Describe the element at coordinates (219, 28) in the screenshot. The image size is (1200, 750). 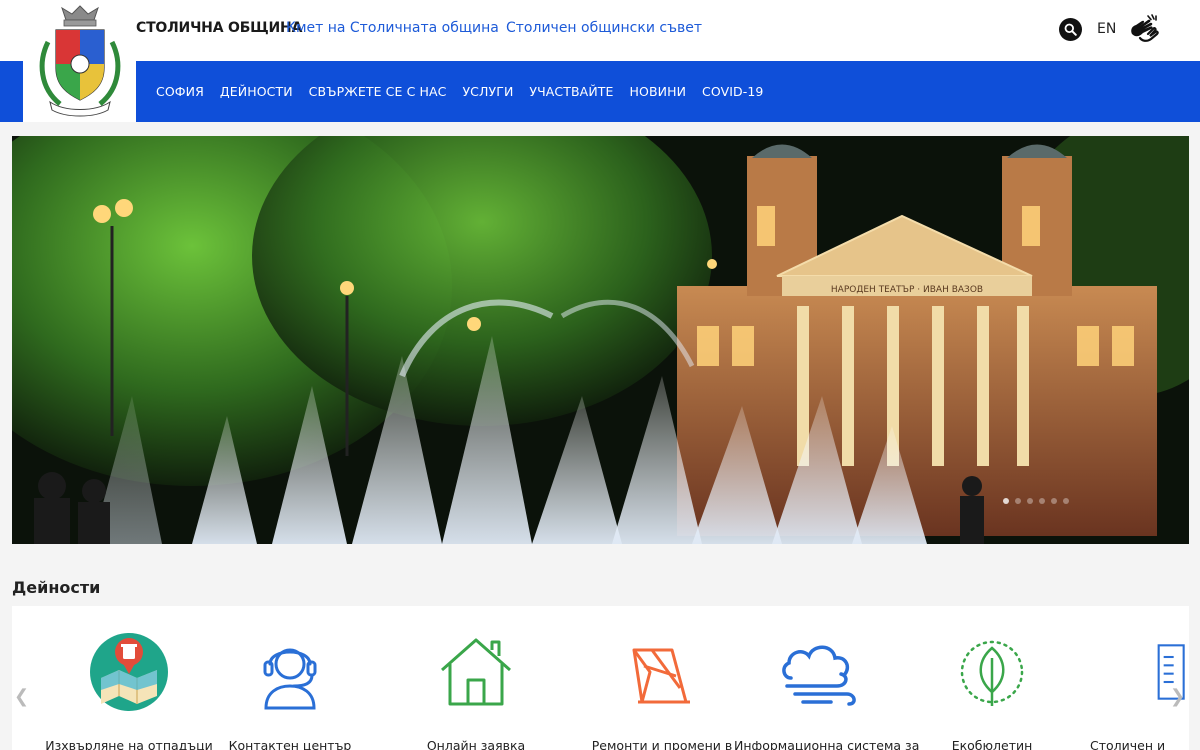
I see `brand-name: СТОЛИЧНА ОБЩИНА` at that location.